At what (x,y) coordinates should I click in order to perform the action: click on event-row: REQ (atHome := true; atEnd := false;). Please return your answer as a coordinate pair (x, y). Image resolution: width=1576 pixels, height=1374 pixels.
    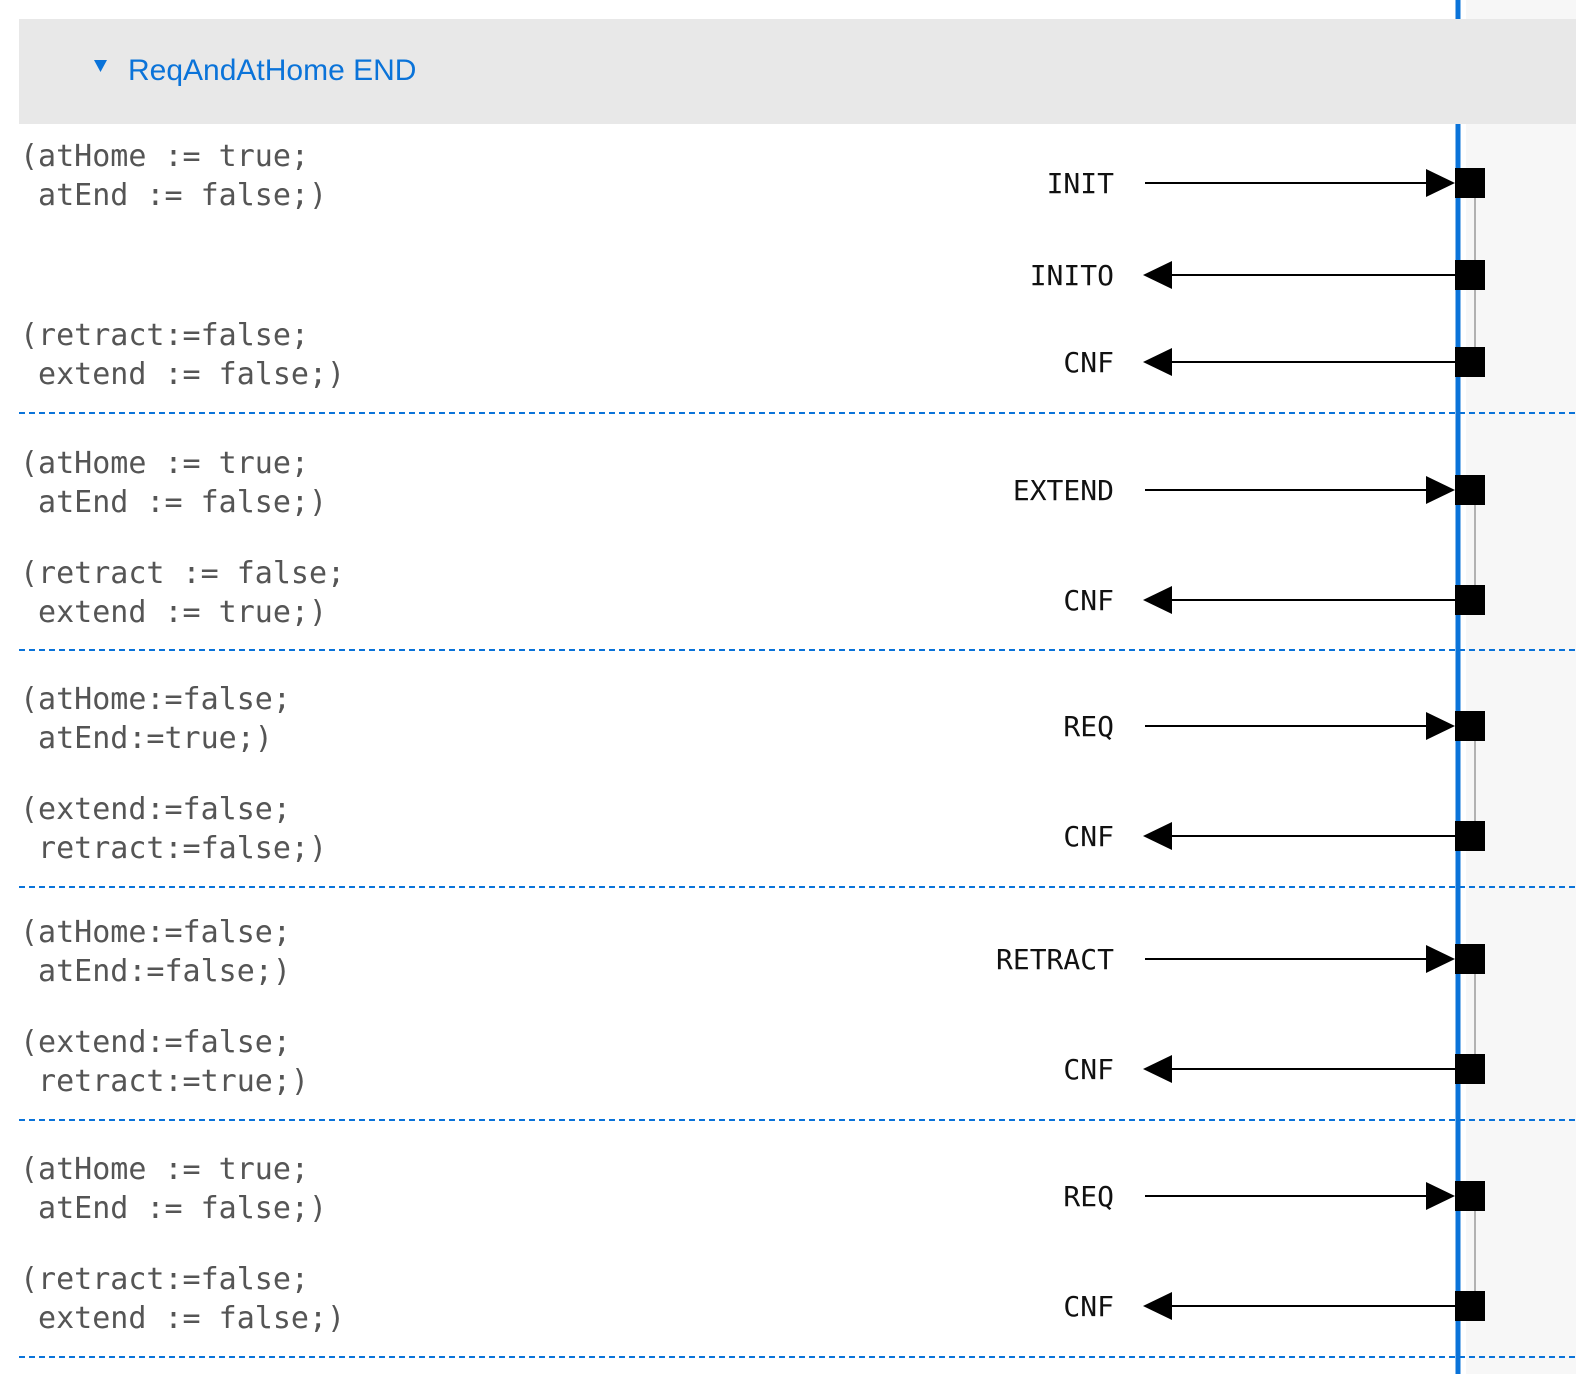
    Looking at the image, I should click on (752, 1189).